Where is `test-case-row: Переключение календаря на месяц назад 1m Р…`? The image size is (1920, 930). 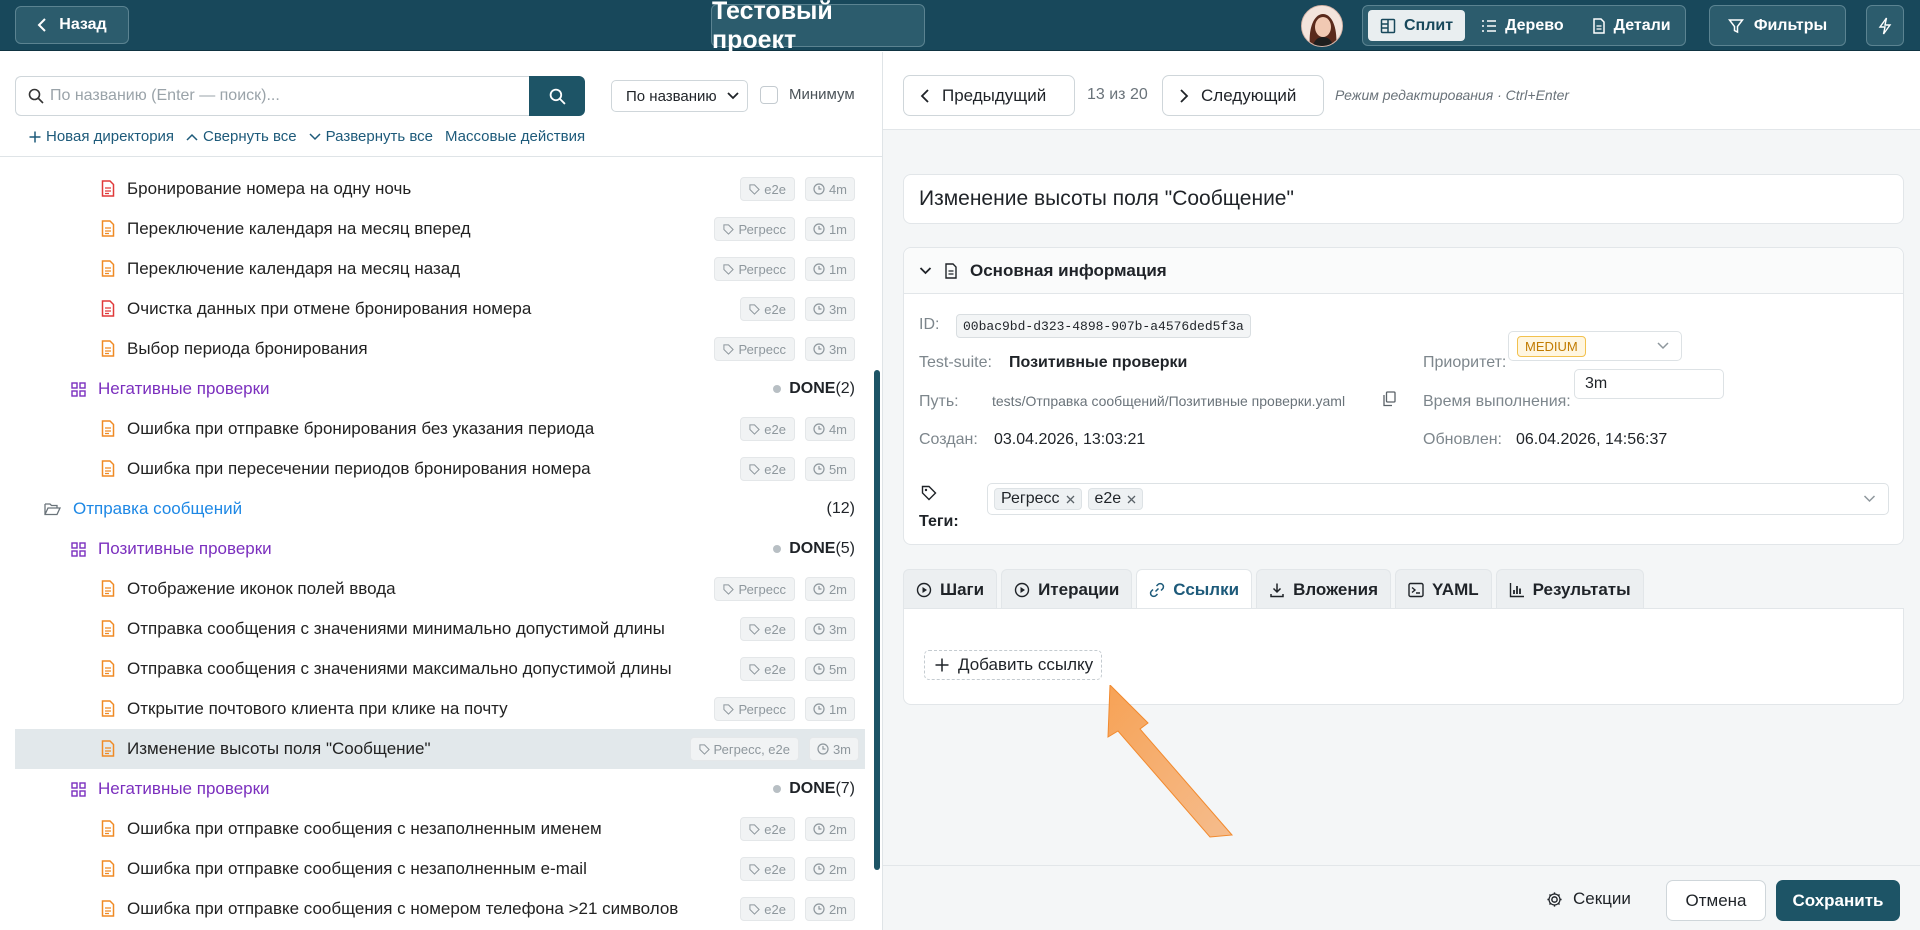 test-case-row: Переключение календаря на месяц назад 1m Р… is located at coordinates (435, 269).